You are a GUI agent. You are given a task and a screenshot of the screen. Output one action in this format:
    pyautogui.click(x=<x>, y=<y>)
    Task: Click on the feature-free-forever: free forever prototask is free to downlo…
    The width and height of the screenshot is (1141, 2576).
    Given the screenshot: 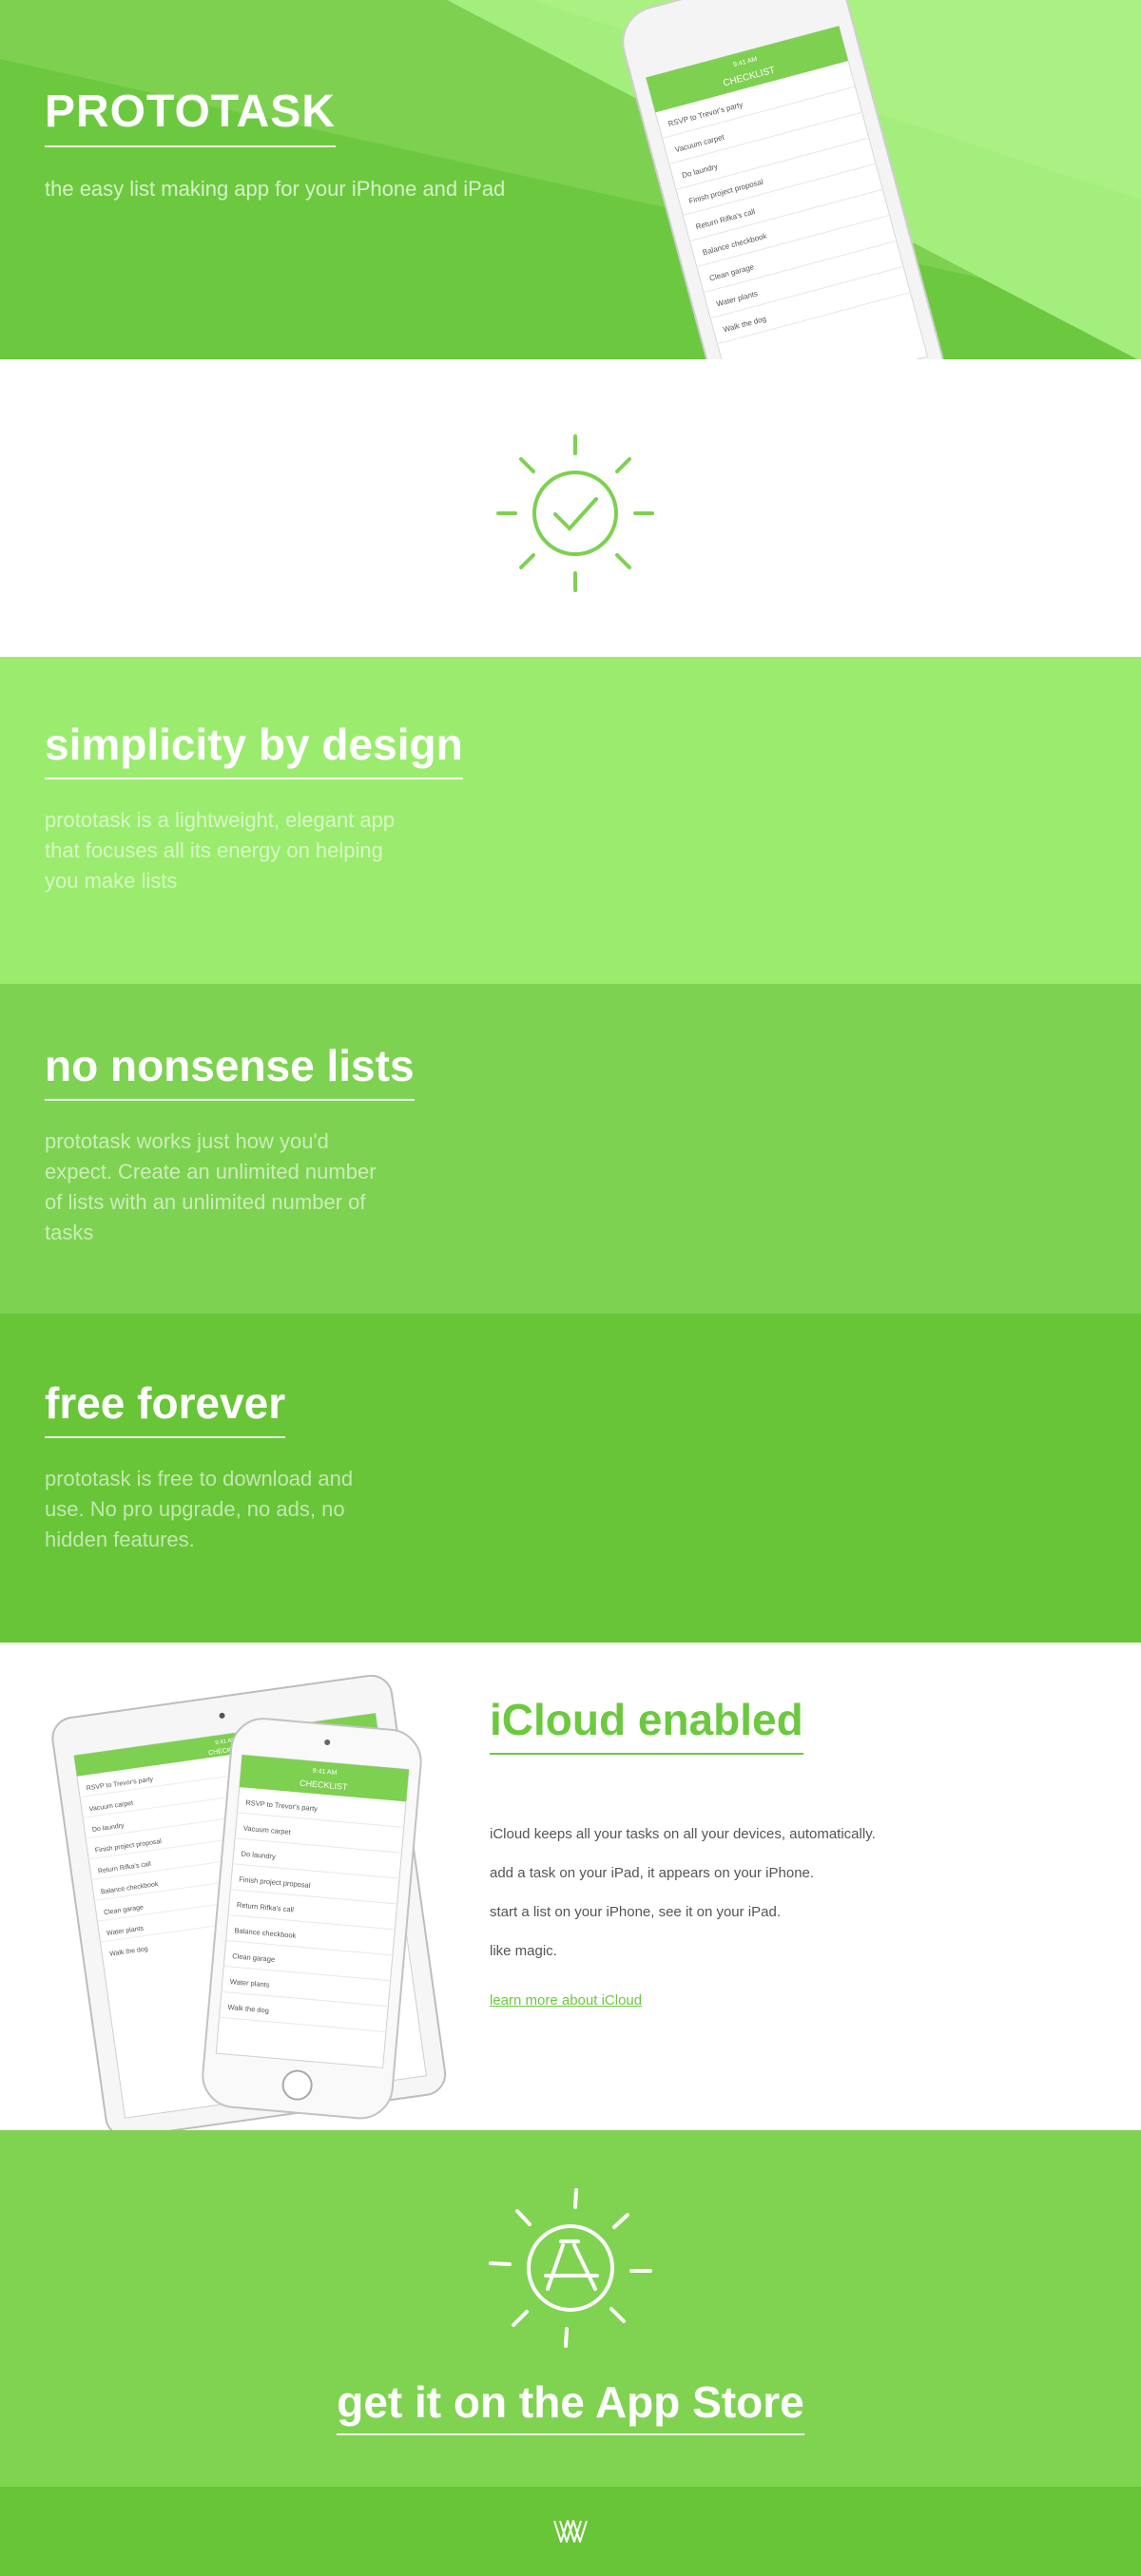 What is the action you would take?
    pyautogui.click(x=570, y=1478)
    